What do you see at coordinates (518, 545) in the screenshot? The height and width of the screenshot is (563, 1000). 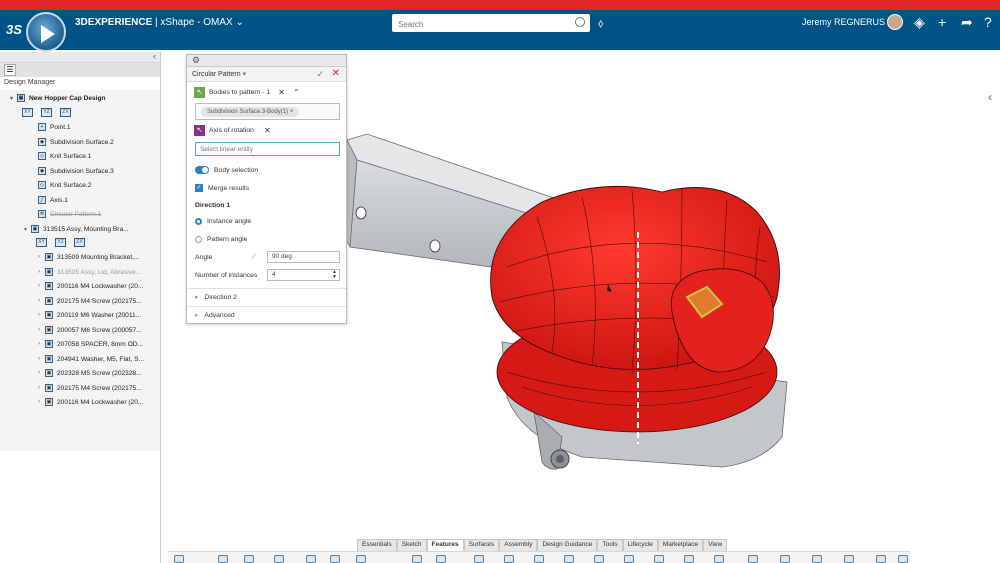 I see `tab-assembly: Assembly` at bounding box center [518, 545].